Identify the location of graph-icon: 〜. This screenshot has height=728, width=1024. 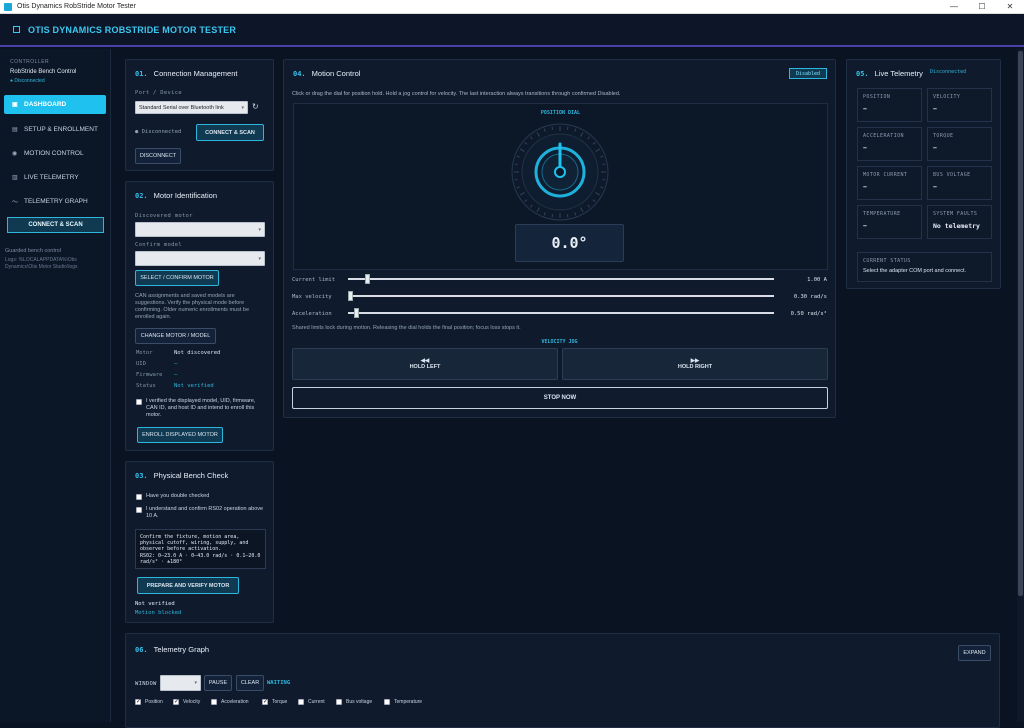
(15, 203).